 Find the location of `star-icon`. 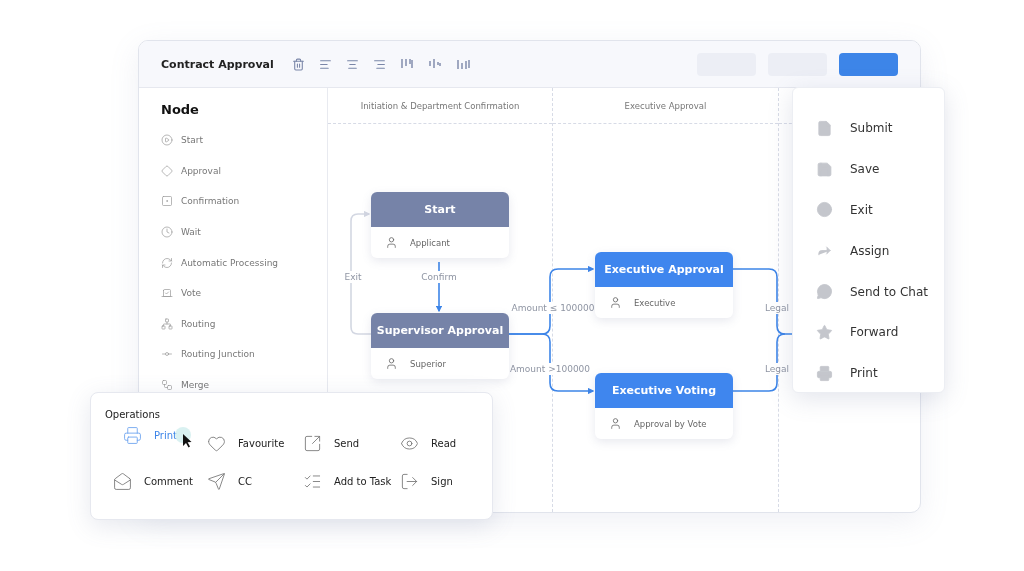

star-icon is located at coordinates (824, 332).